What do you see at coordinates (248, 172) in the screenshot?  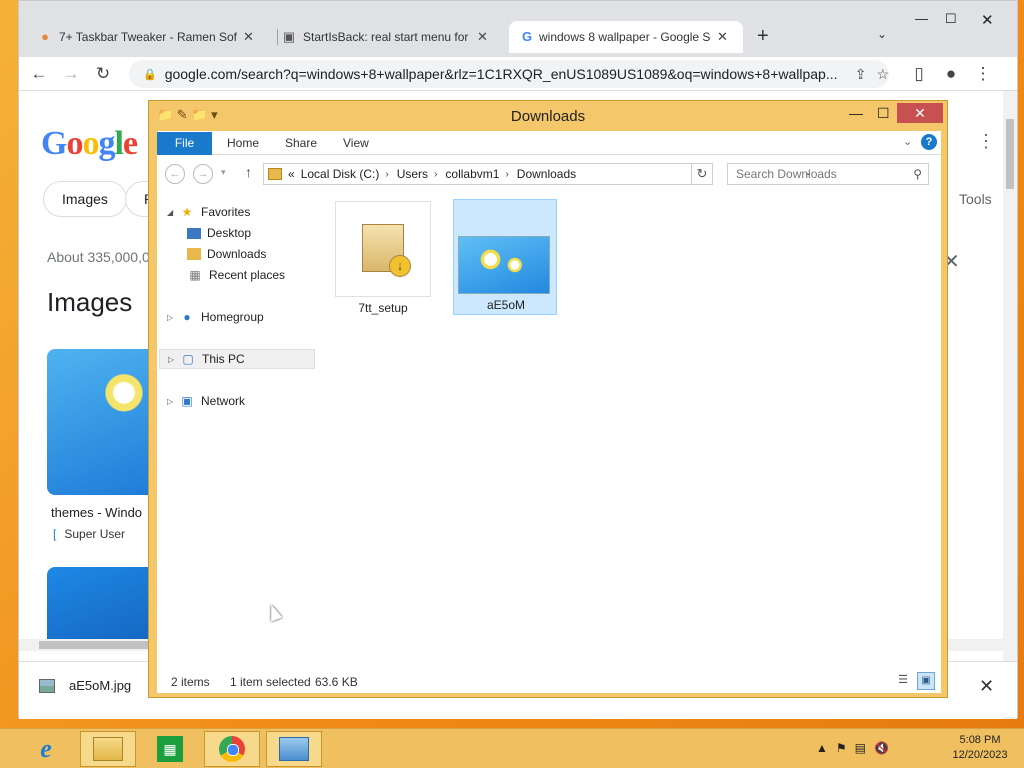 I see `up-arrow-icon: ↑` at bounding box center [248, 172].